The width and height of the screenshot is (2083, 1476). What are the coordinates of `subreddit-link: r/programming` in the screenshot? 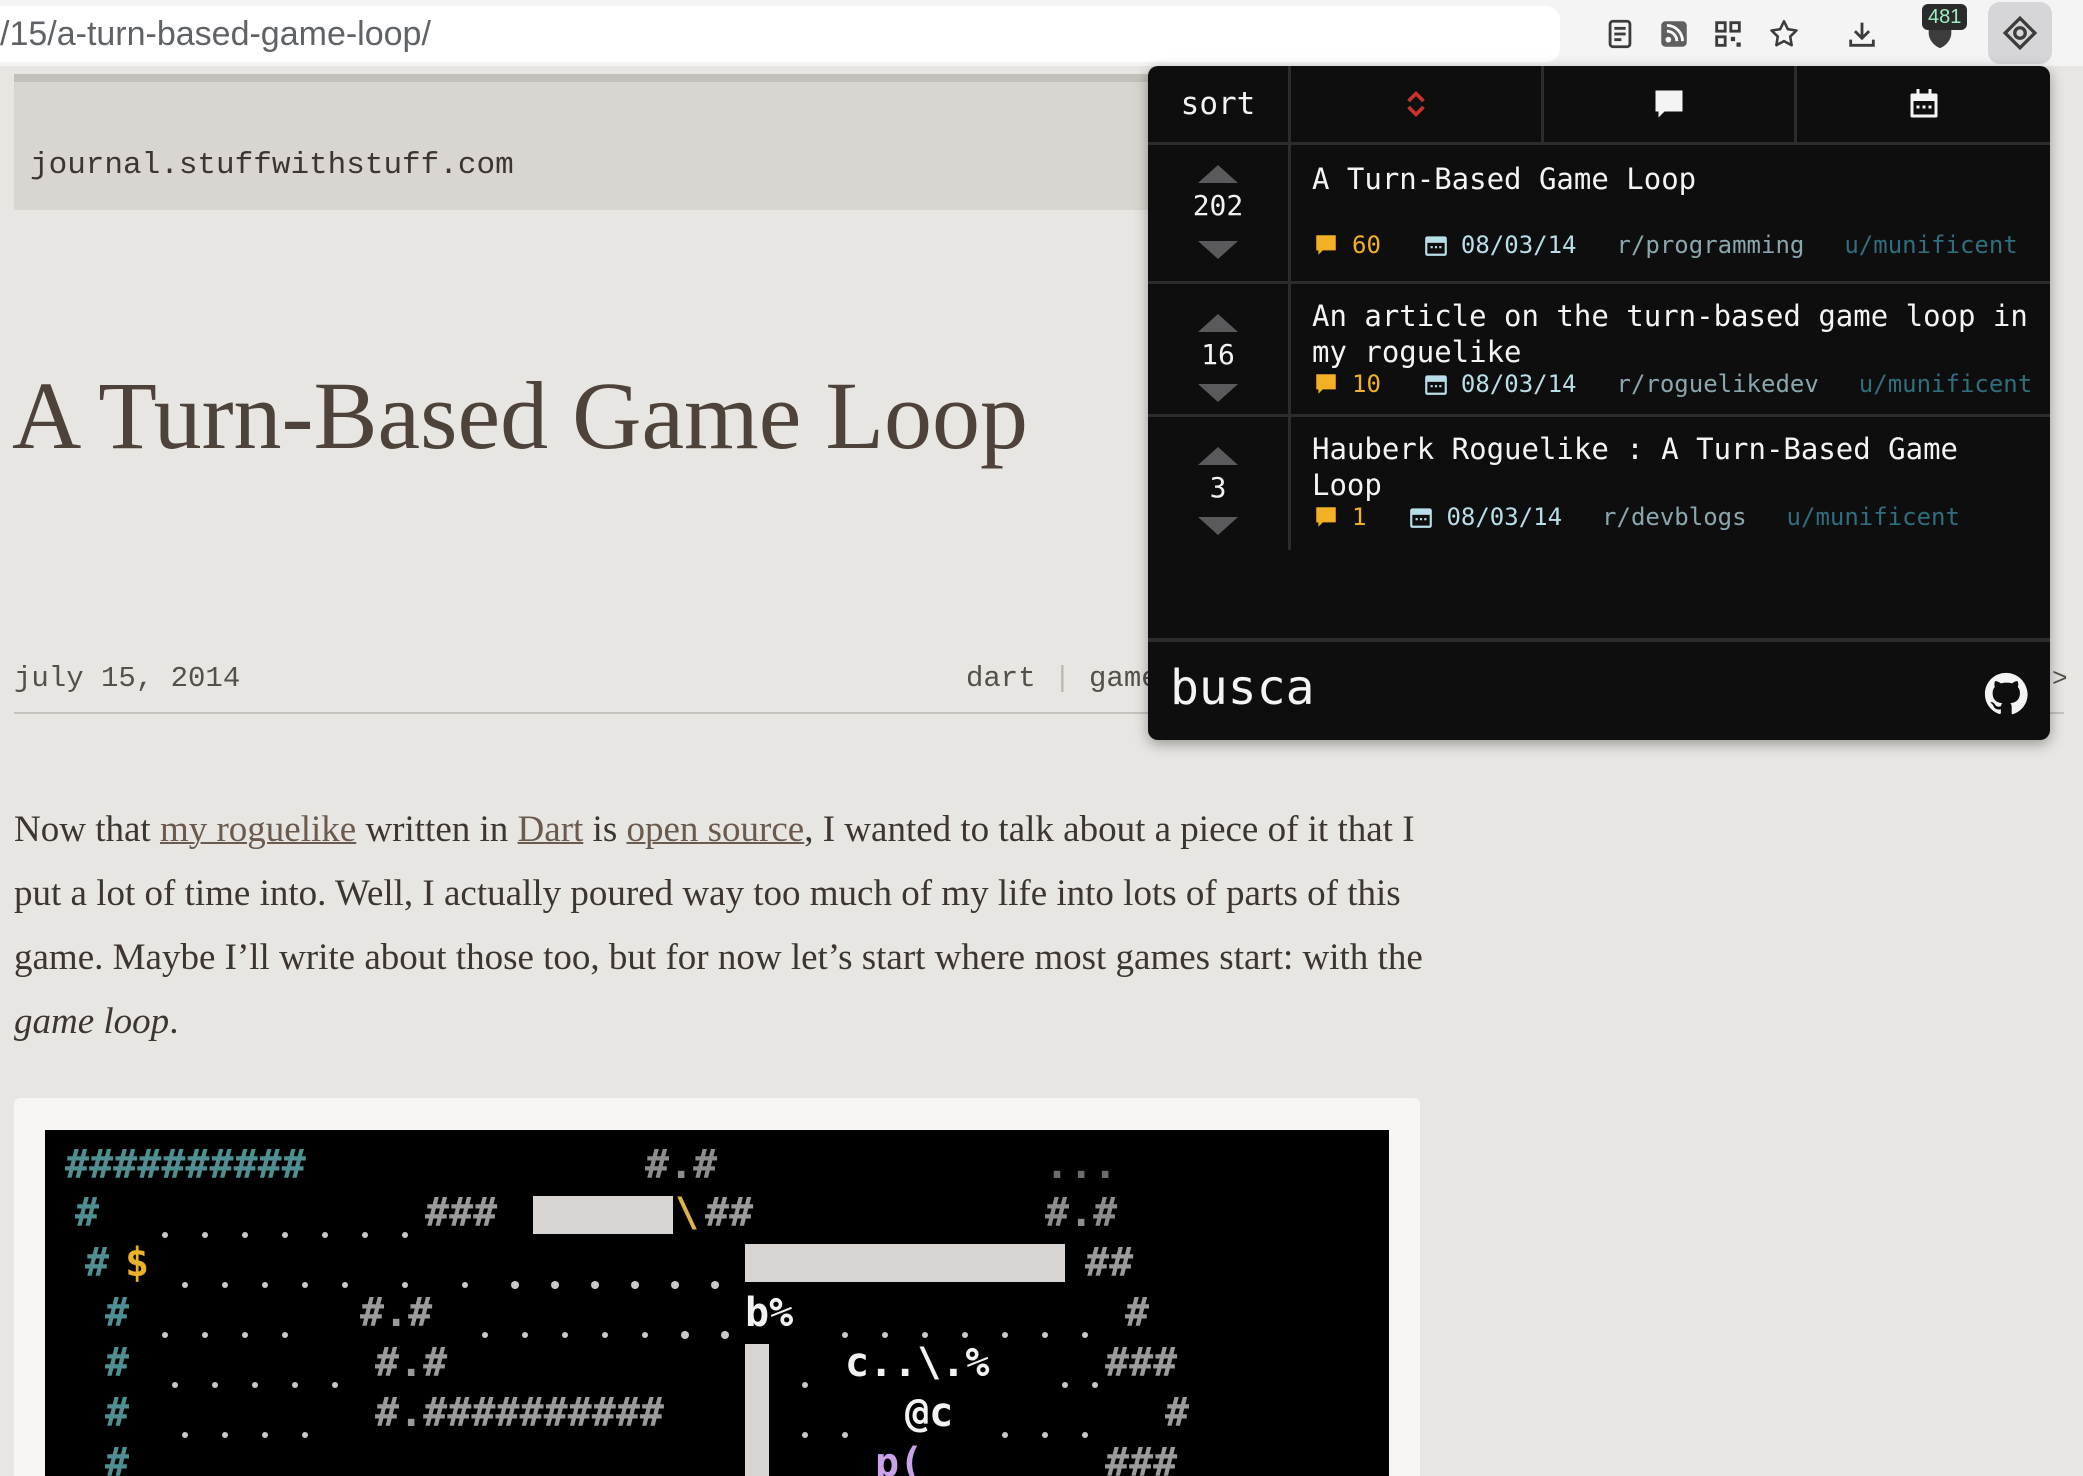 It's located at (1711, 245).